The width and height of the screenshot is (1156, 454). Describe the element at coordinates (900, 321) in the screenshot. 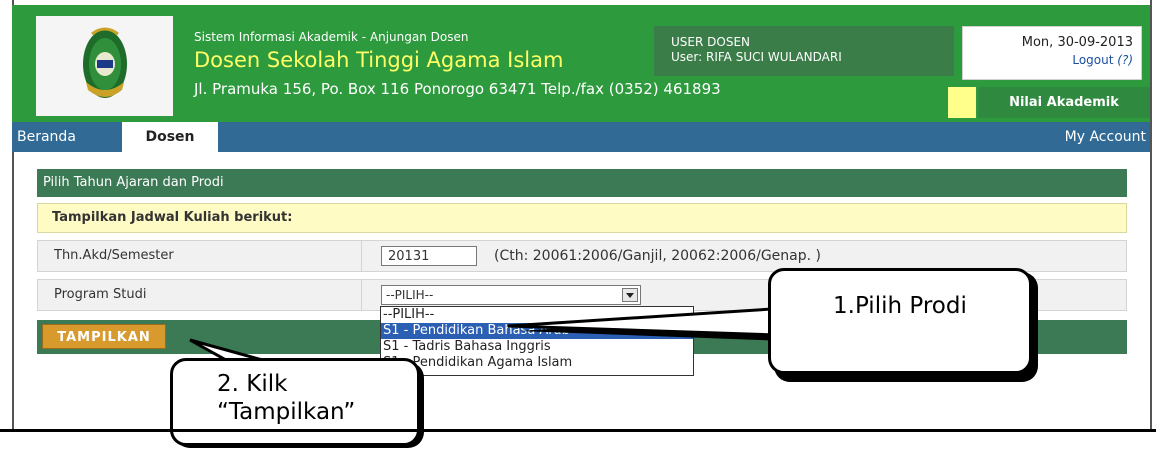

I see `callout-step-1: 1.Pilih Prodi` at that location.